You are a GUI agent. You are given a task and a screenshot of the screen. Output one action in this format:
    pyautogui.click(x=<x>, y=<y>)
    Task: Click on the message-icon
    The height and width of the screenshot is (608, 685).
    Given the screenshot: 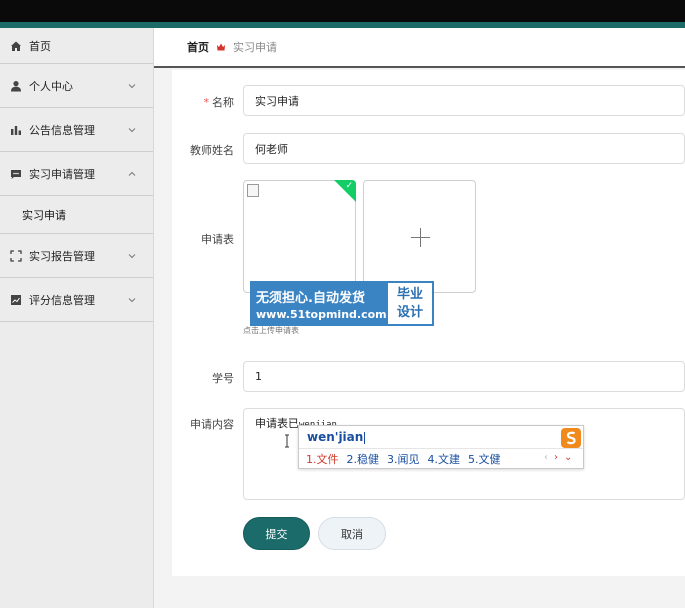 What is the action you would take?
    pyautogui.click(x=16, y=174)
    